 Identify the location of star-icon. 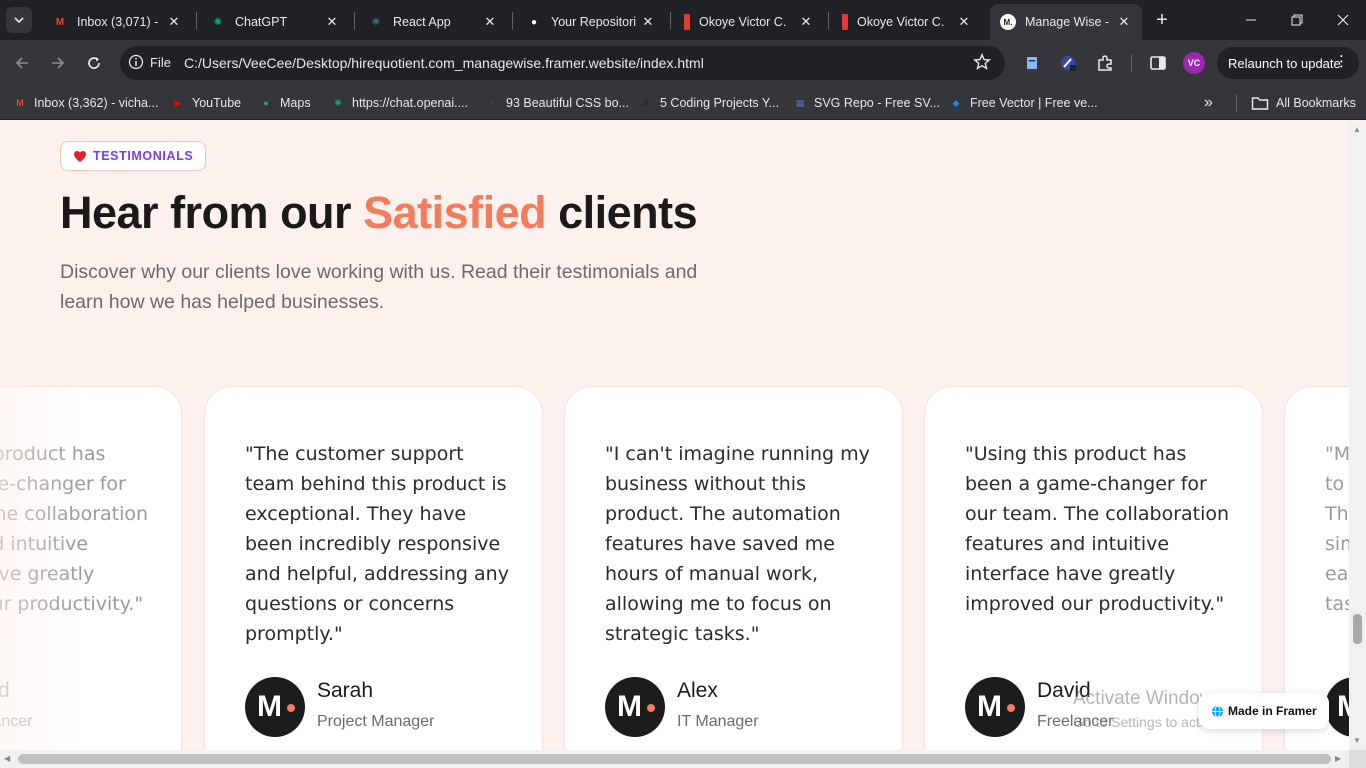
(982, 61).